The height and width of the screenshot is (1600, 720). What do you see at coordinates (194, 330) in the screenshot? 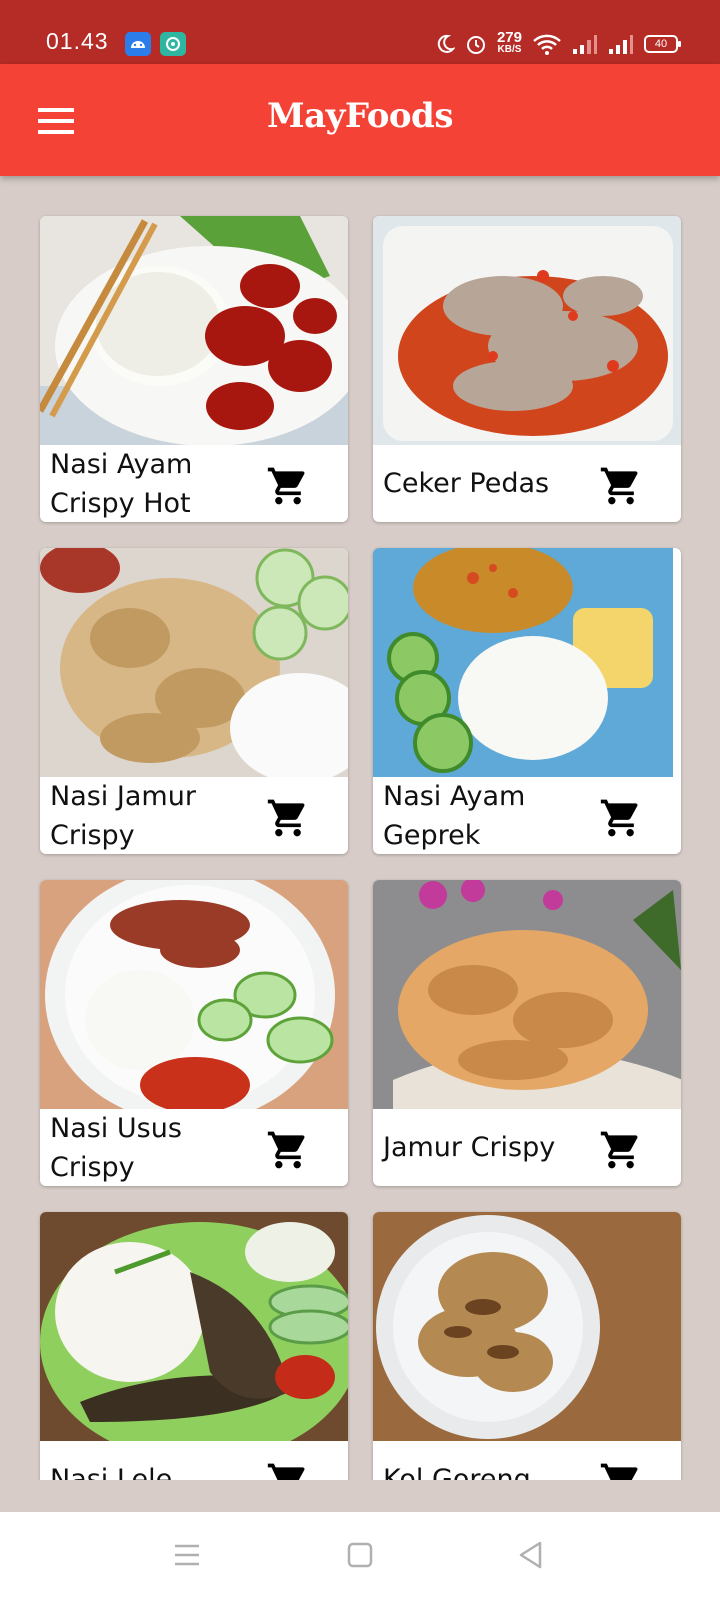
I see `food-image-nasi-ayam-crispy-hot` at bounding box center [194, 330].